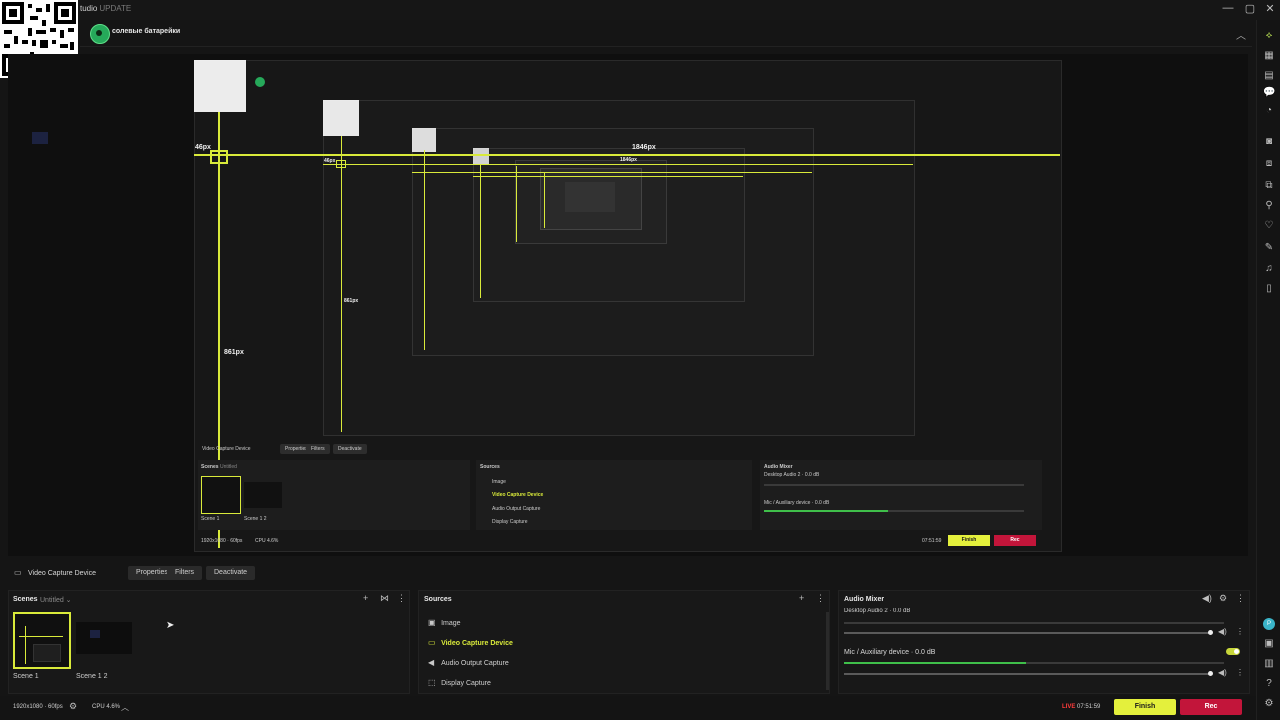 Image resolution: width=1280 pixels, height=720 pixels. Describe the element at coordinates (115, 8) in the screenshot. I see `update-link: UPDATE` at that location.